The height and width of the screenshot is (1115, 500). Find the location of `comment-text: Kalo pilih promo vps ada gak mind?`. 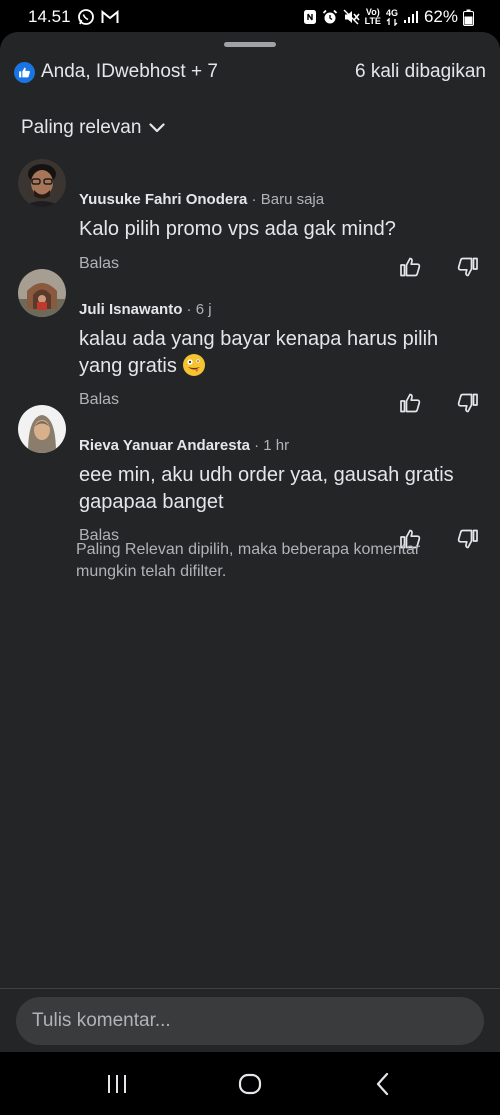

comment-text: Kalo pilih promo vps ada gak mind? is located at coordinates (237, 229).